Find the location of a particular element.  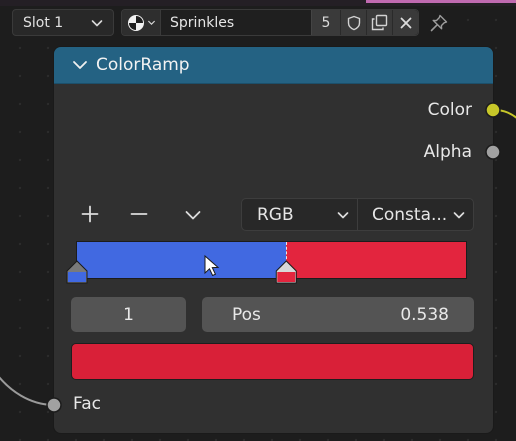

active-stop-index-field: 1 is located at coordinates (128, 314).